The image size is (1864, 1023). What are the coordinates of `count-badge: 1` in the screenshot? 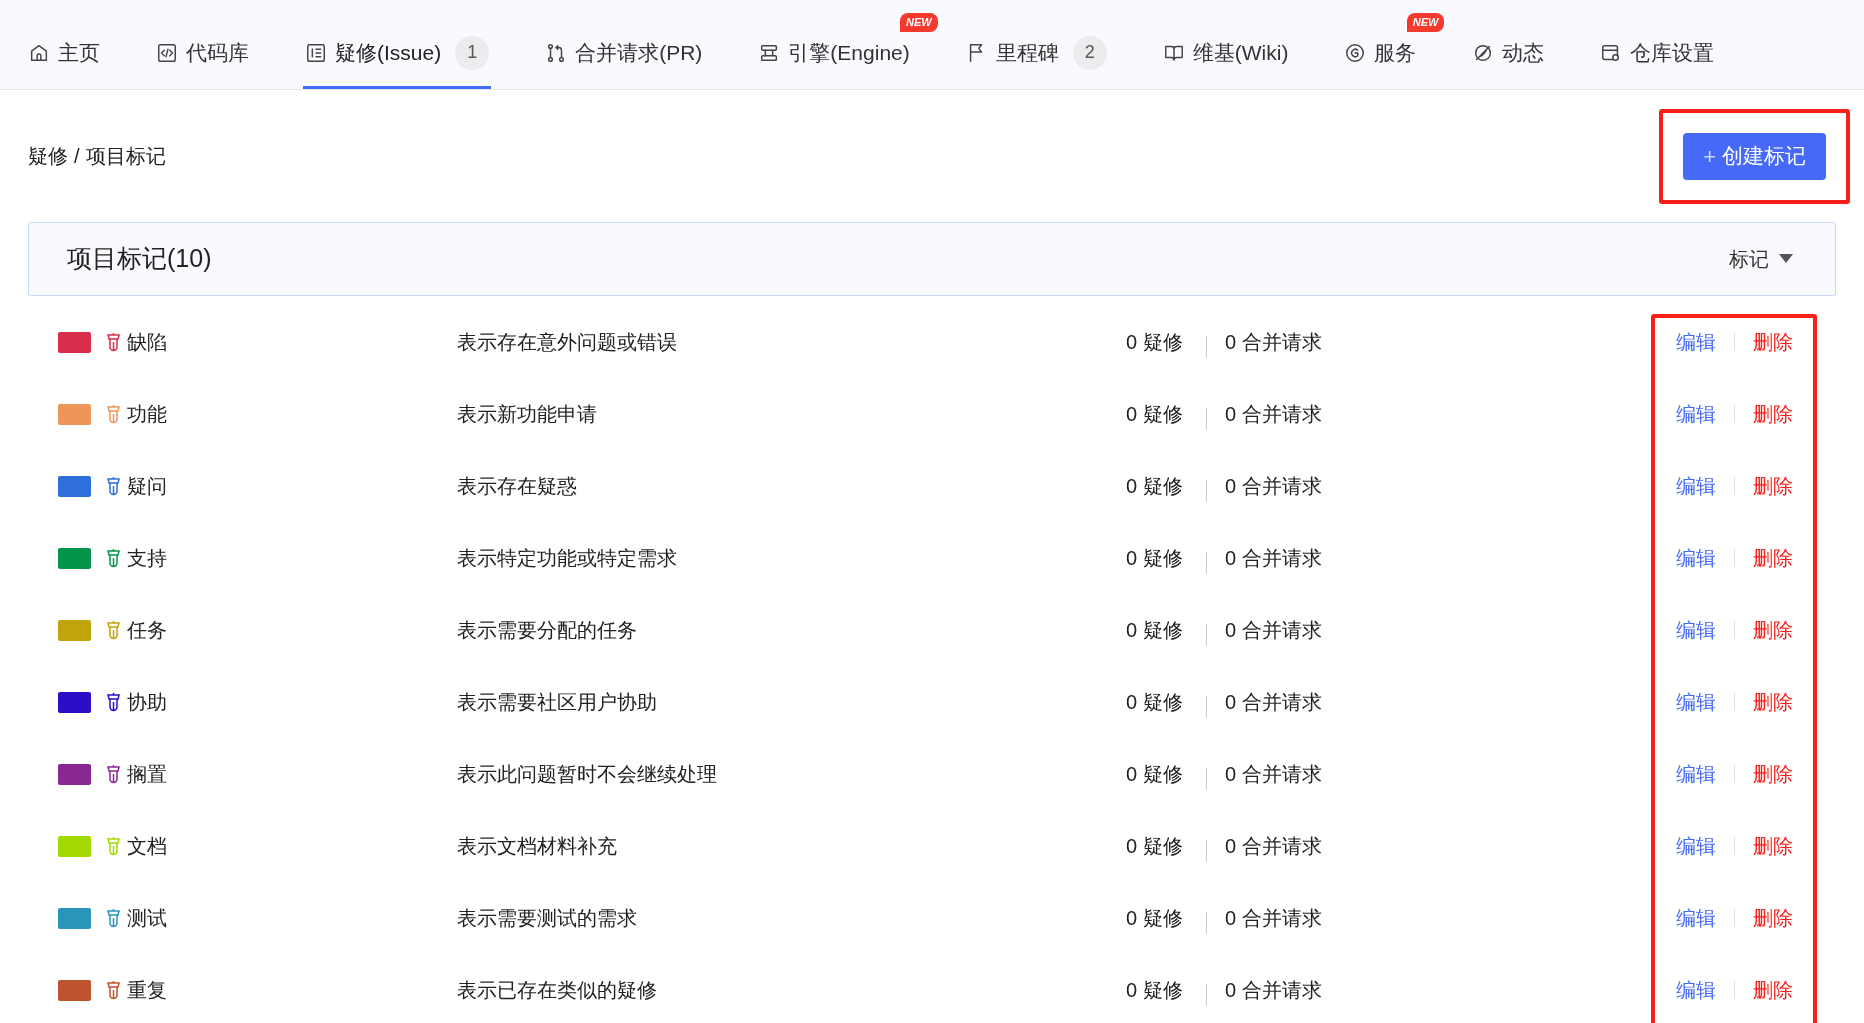 It's located at (472, 52).